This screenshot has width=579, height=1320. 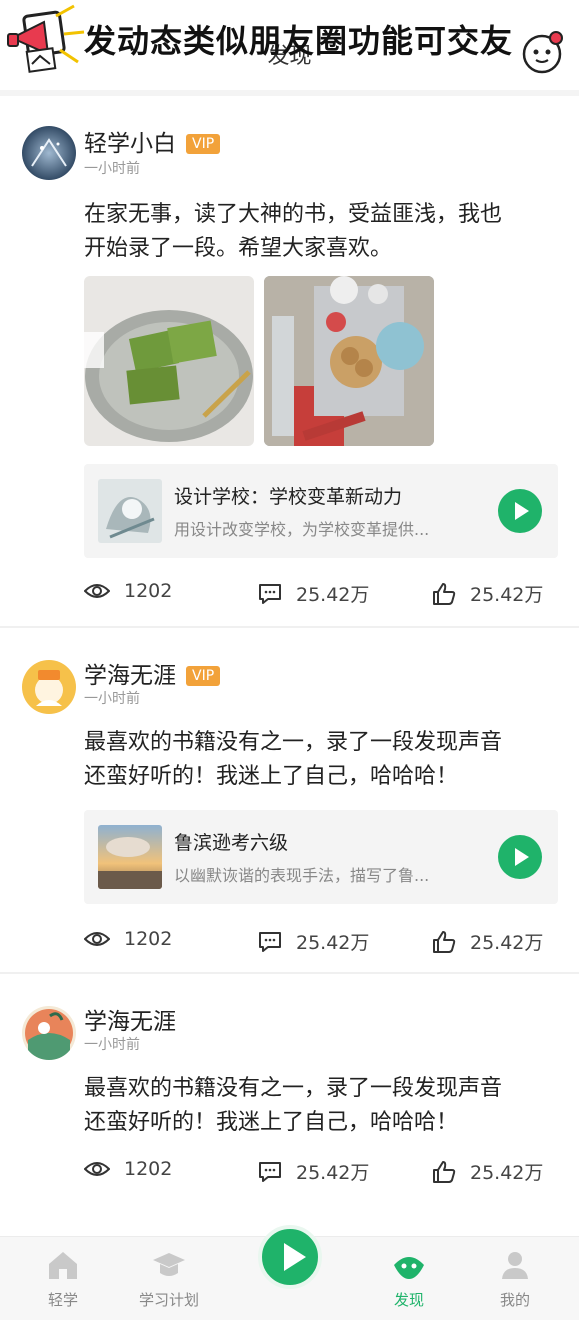 I want to click on post-content-line: 在家无事，读了大神的书，受益匪浅，我也, so click(x=293, y=214).